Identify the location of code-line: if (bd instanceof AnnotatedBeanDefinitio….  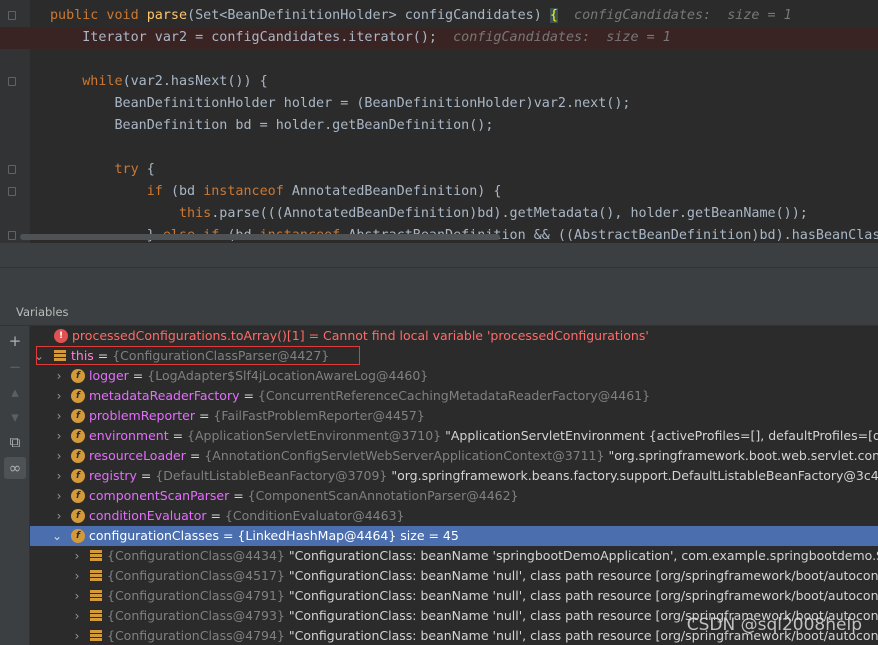
(439, 192).